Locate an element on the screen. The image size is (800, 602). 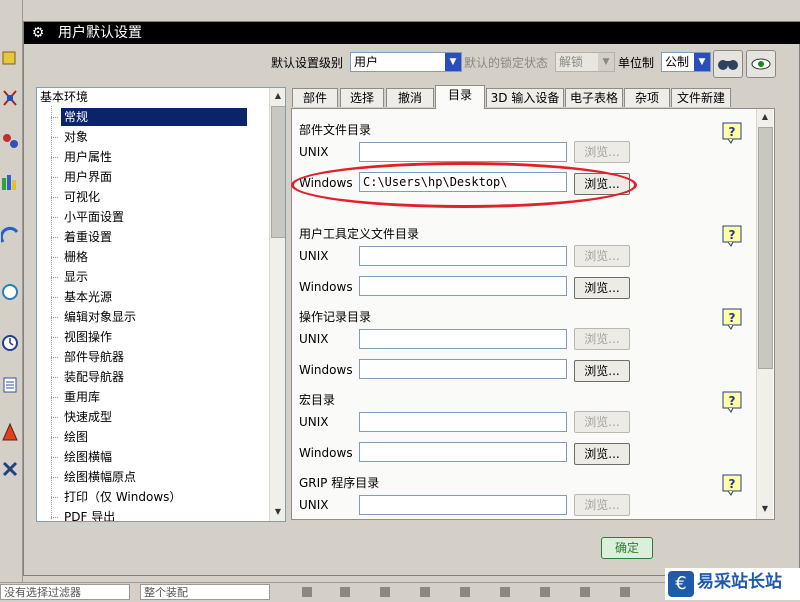
panel-scrollbar: ▲ ▼ is located at coordinates (764, 314).